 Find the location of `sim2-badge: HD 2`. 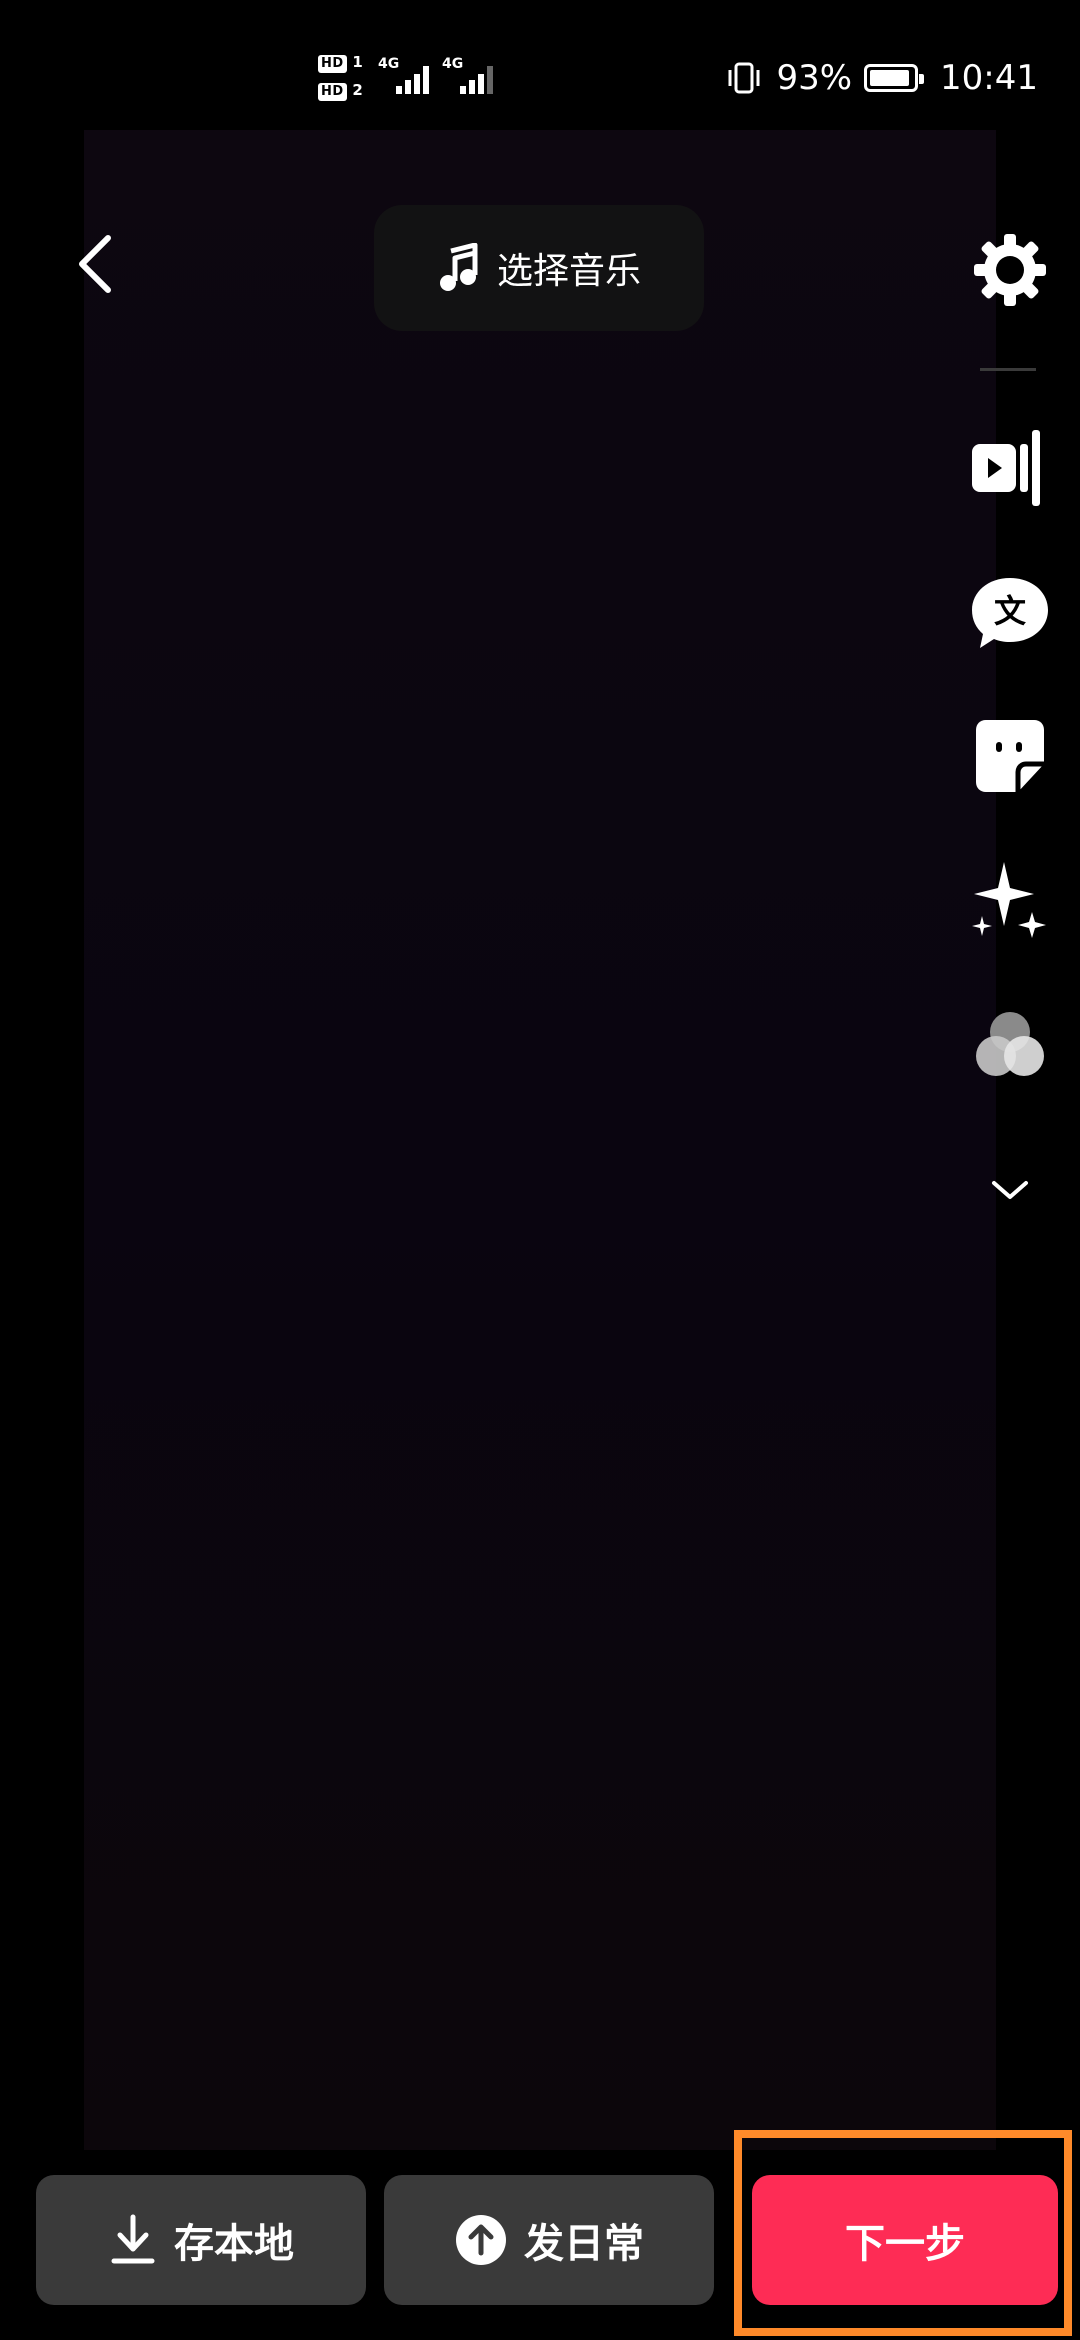

sim2-badge: HD 2 is located at coordinates (346, 90).